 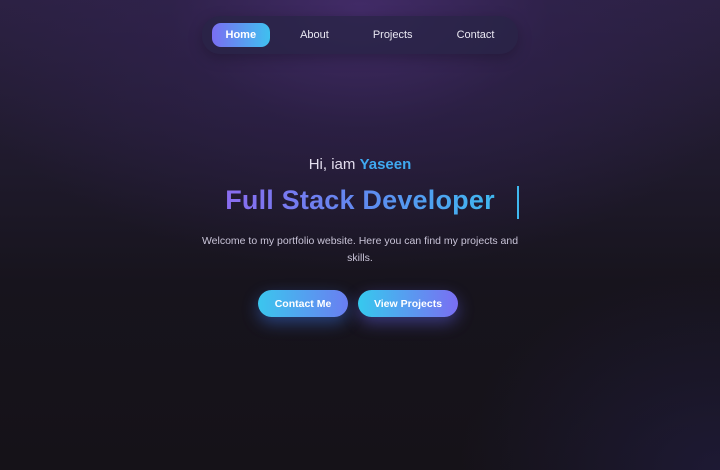 I want to click on nav-item-home: Home, so click(x=241, y=35).